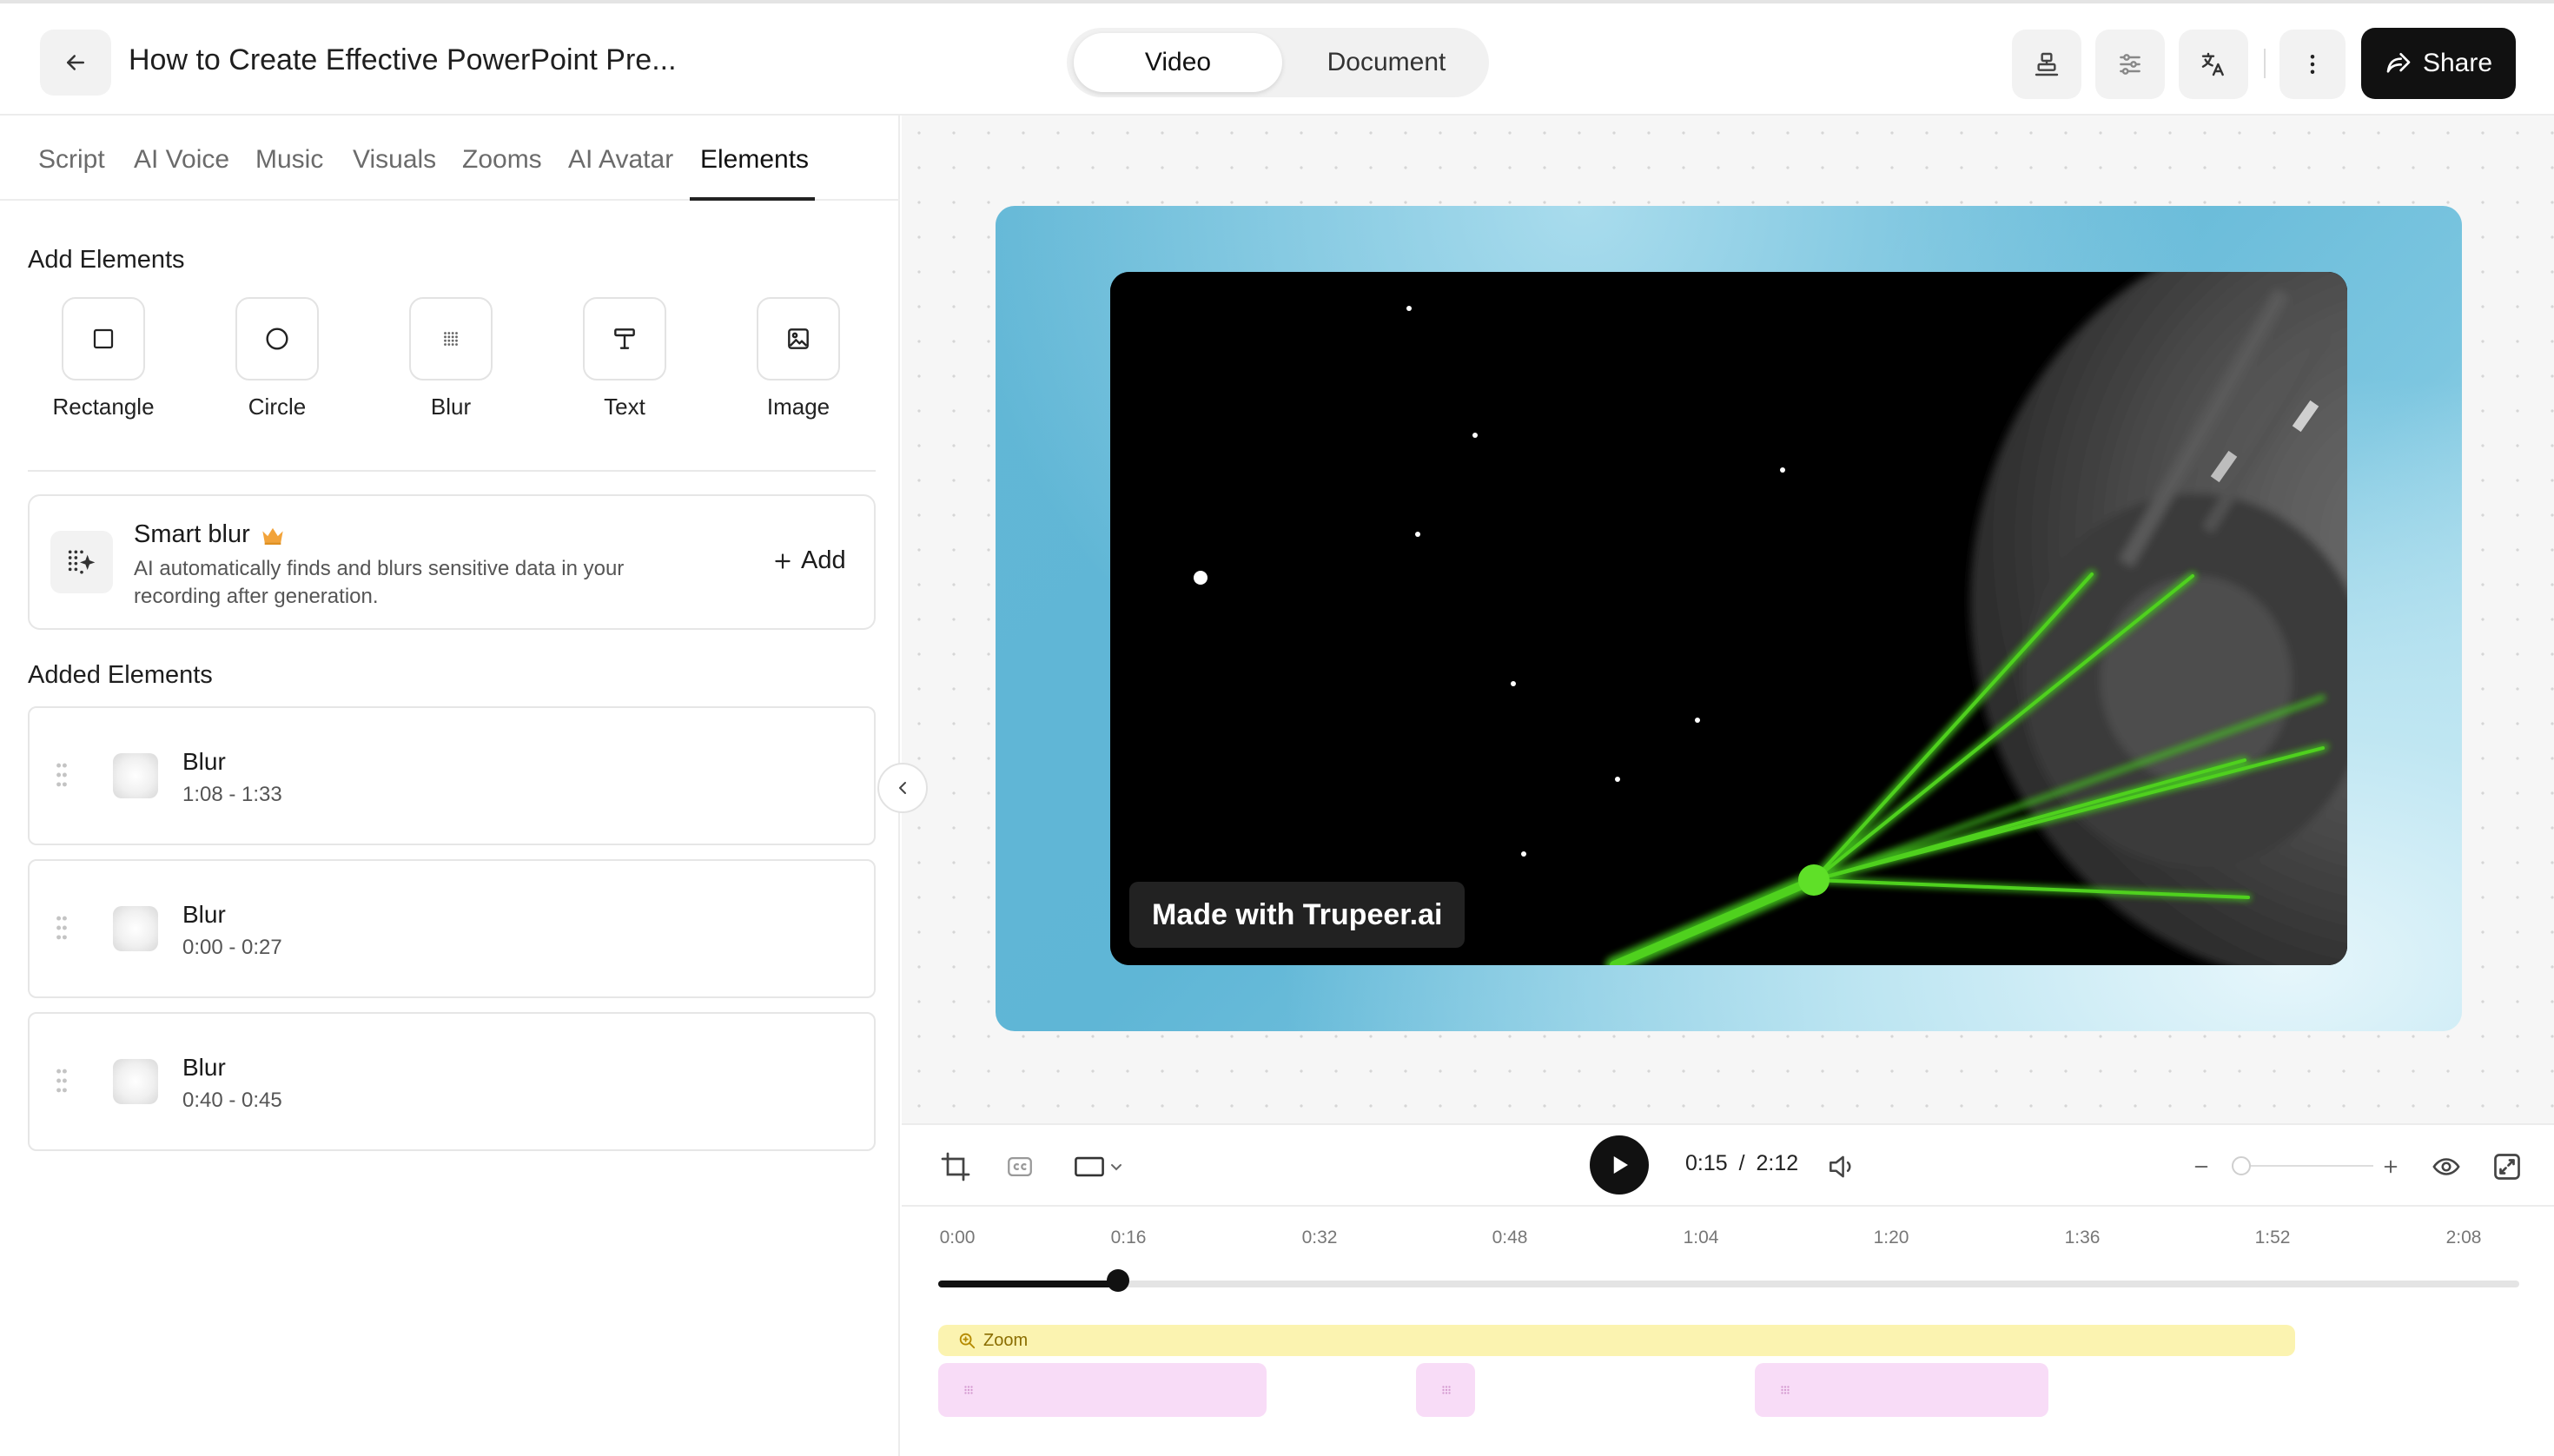 The image size is (2554, 1456). I want to click on mode-document-button: Document, so click(1386, 62).